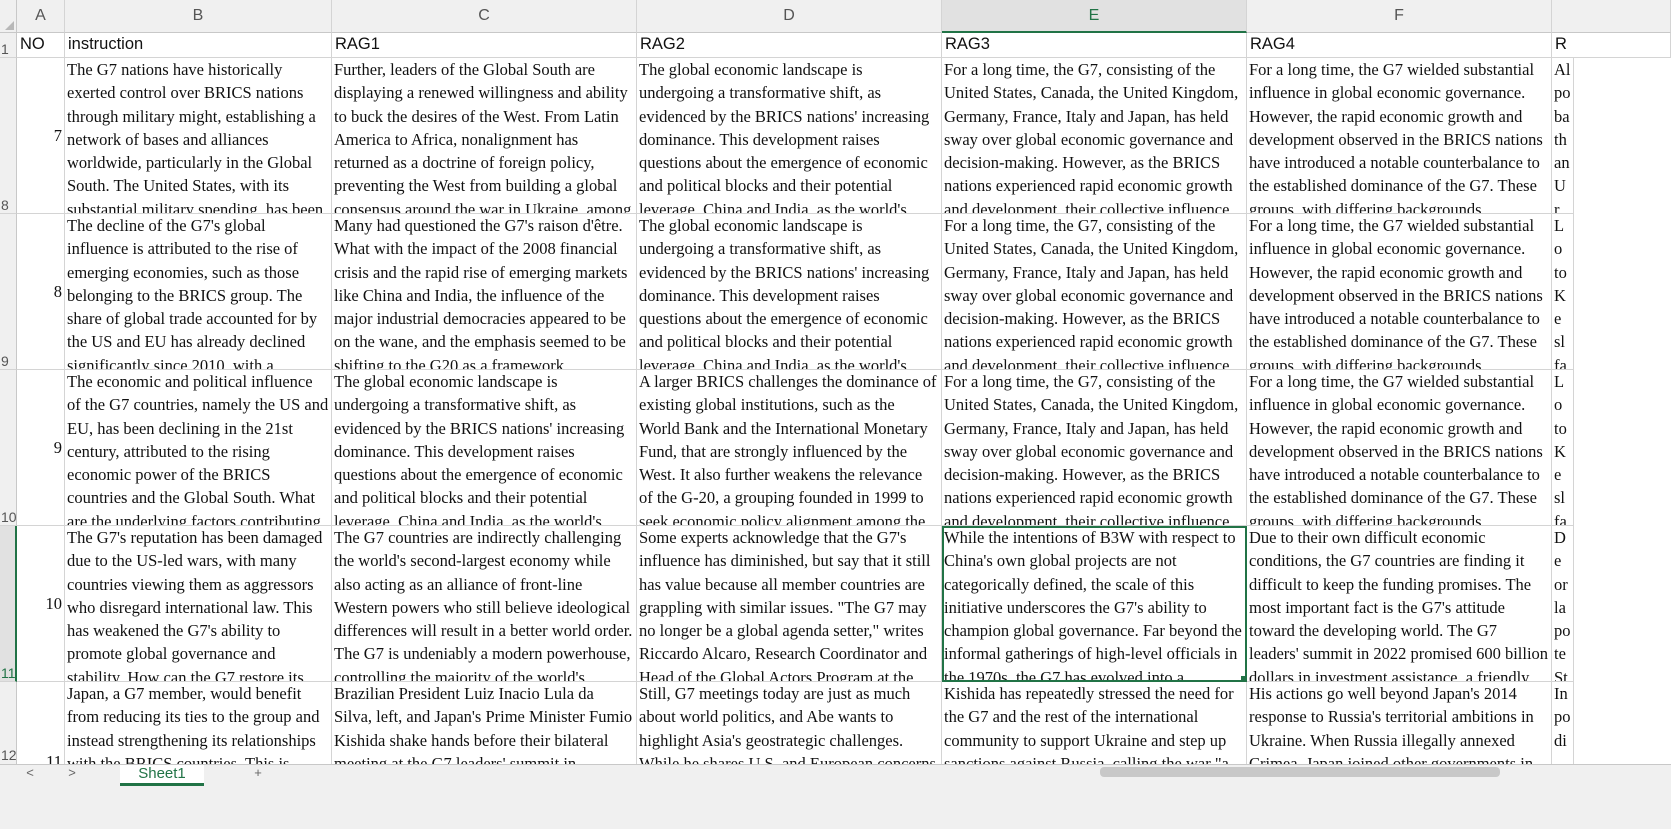  I want to click on tab-scroll-left-button: <, so click(30, 773).